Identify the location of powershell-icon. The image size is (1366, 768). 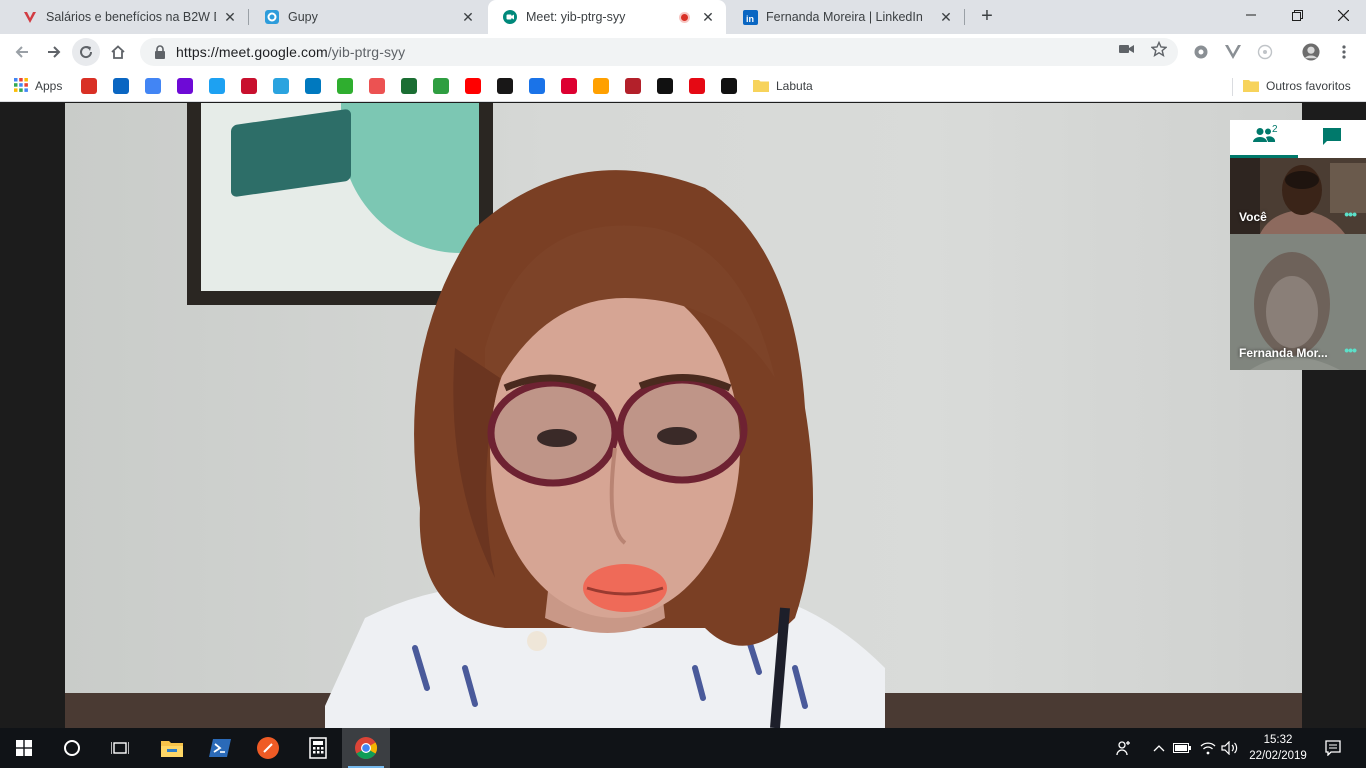
(220, 748).